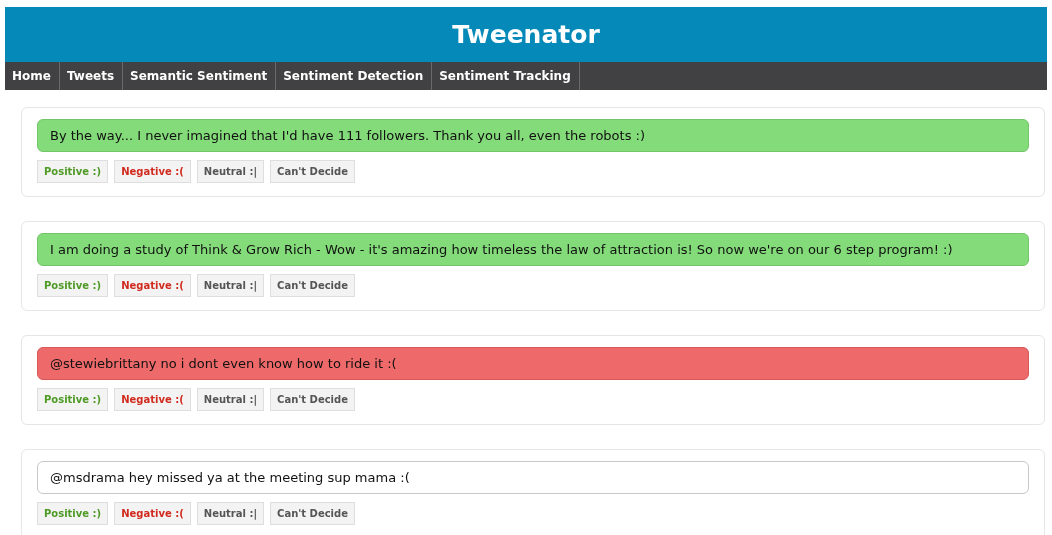 This screenshot has height=535, width=1052. I want to click on app-title: Tweenator, so click(526, 34).